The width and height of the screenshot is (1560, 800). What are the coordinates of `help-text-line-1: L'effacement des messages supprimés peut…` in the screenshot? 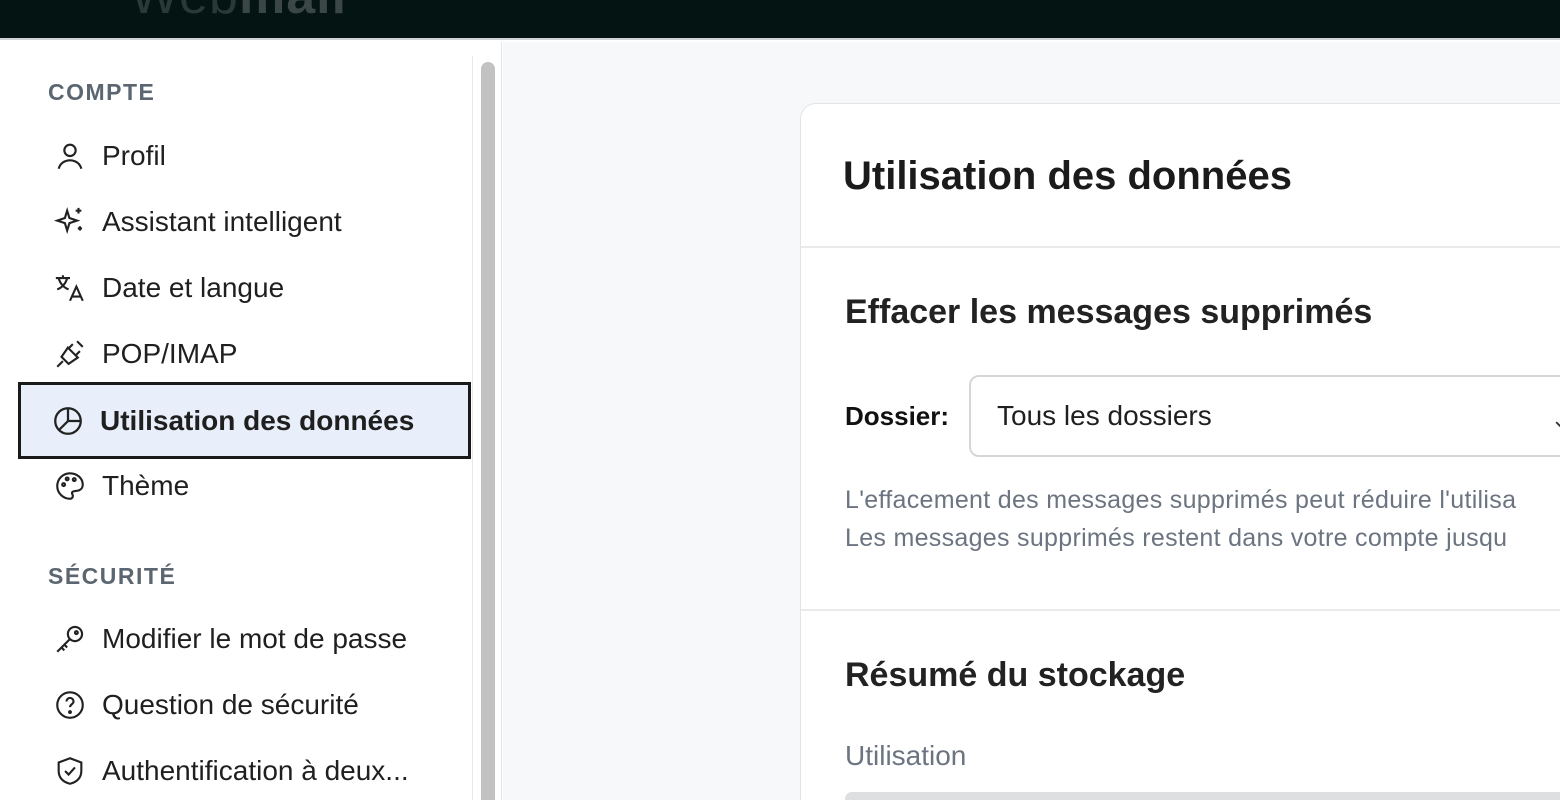 It's located at (1181, 500).